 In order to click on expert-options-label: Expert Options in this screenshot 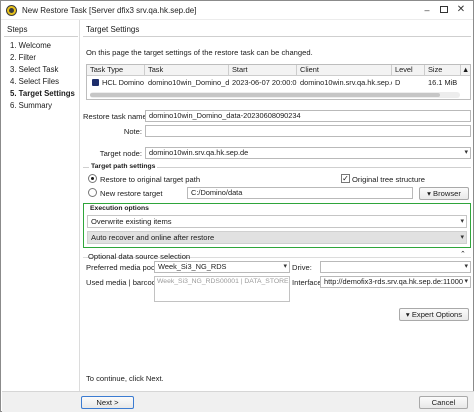, I will do `click(437, 314)`.